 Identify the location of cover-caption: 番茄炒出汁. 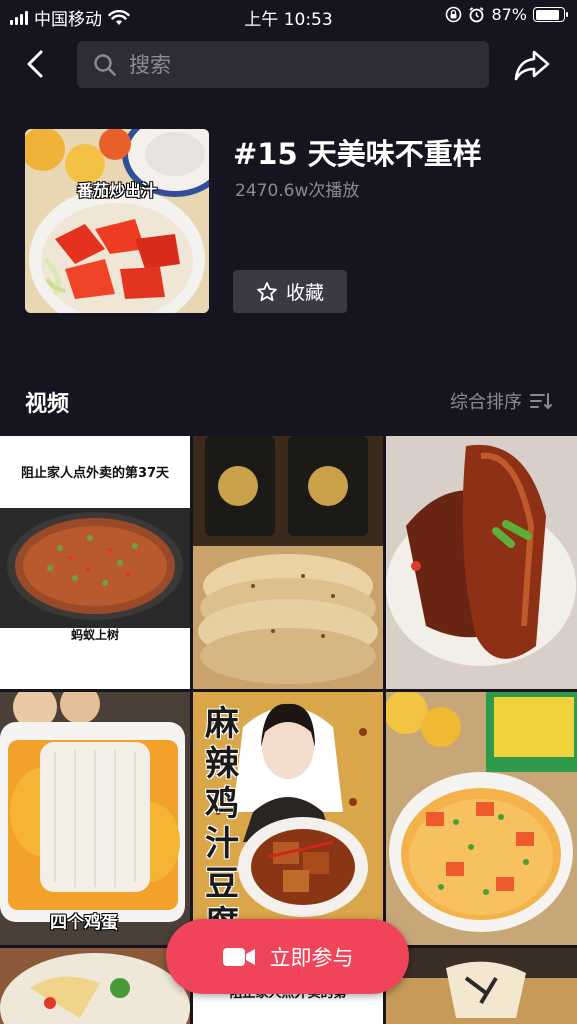
(116, 190).